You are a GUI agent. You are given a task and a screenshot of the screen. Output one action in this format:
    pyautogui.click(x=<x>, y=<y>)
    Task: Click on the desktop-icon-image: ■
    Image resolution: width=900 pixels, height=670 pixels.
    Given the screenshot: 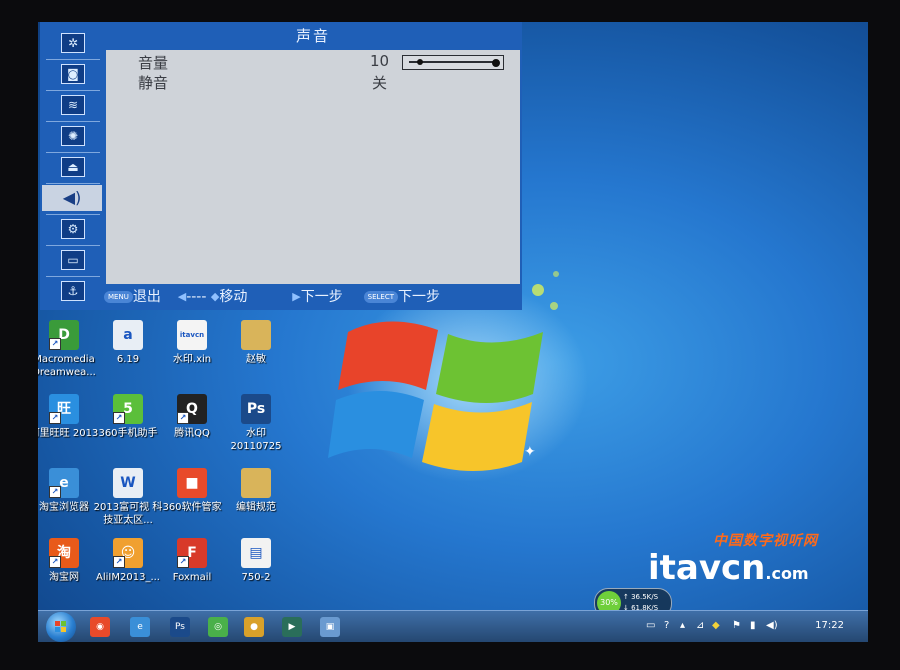 What is the action you would take?
    pyautogui.click(x=192, y=483)
    